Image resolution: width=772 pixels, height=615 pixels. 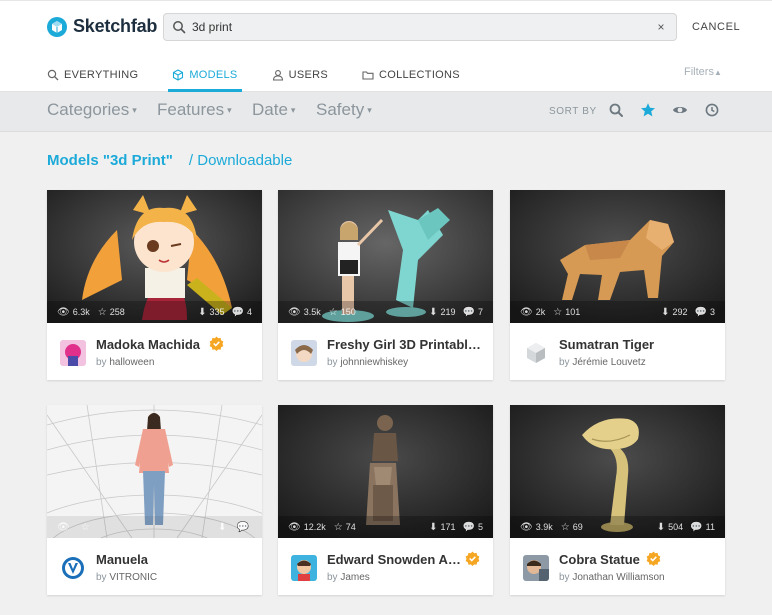 What do you see at coordinates (472, 527) in the screenshot?
I see `comments-stat: 💬 5` at bounding box center [472, 527].